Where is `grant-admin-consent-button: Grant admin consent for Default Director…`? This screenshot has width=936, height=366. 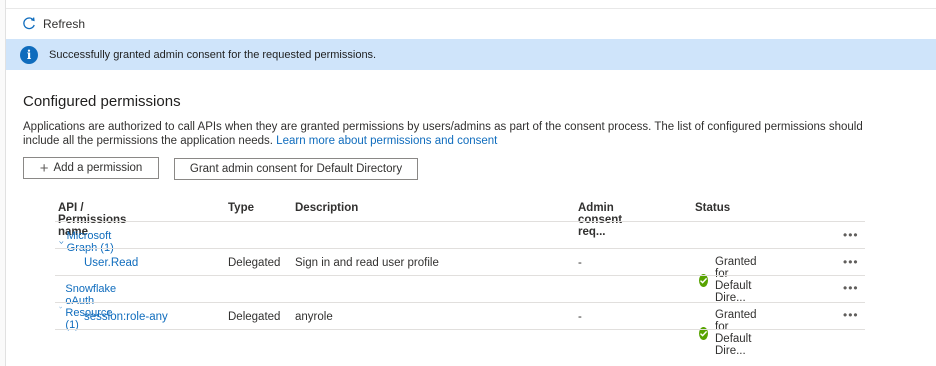 grant-admin-consent-button: Grant admin consent for Default Director… is located at coordinates (296, 169).